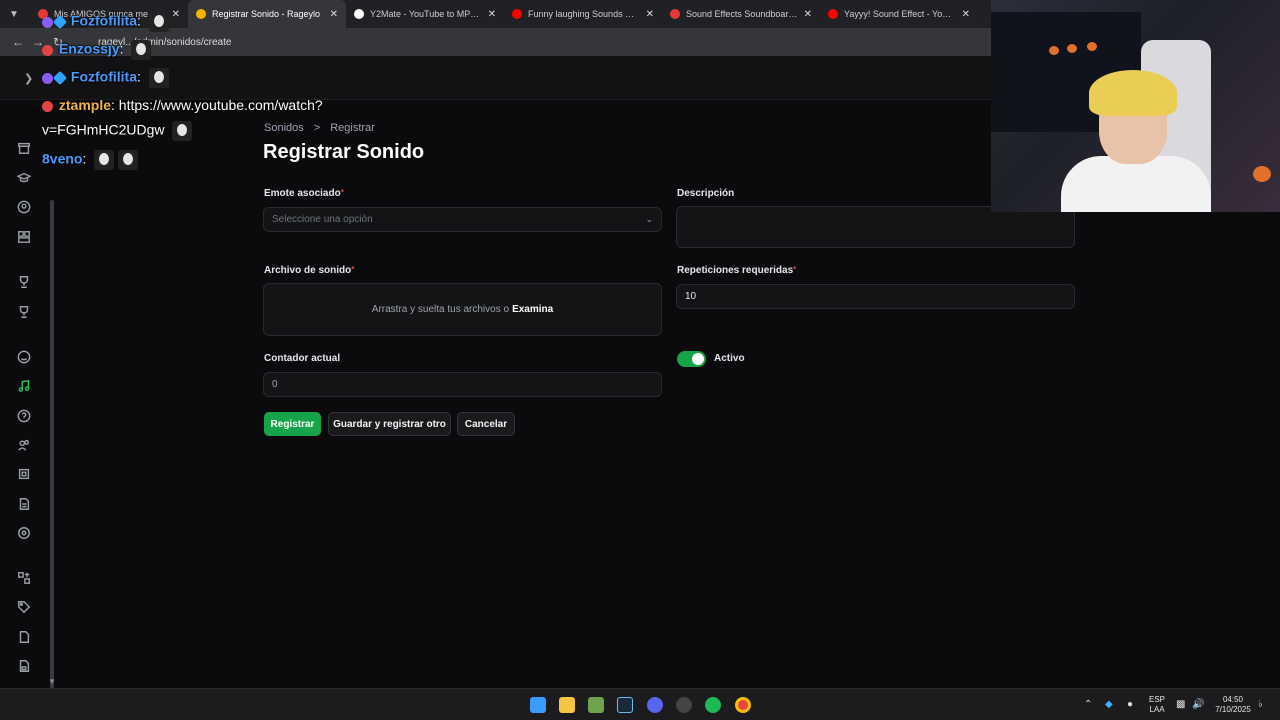 The width and height of the screenshot is (1280, 720). I want to click on browser-tab: Y2Mate - YouTube to MP3 Con ✕, so click(425, 14).